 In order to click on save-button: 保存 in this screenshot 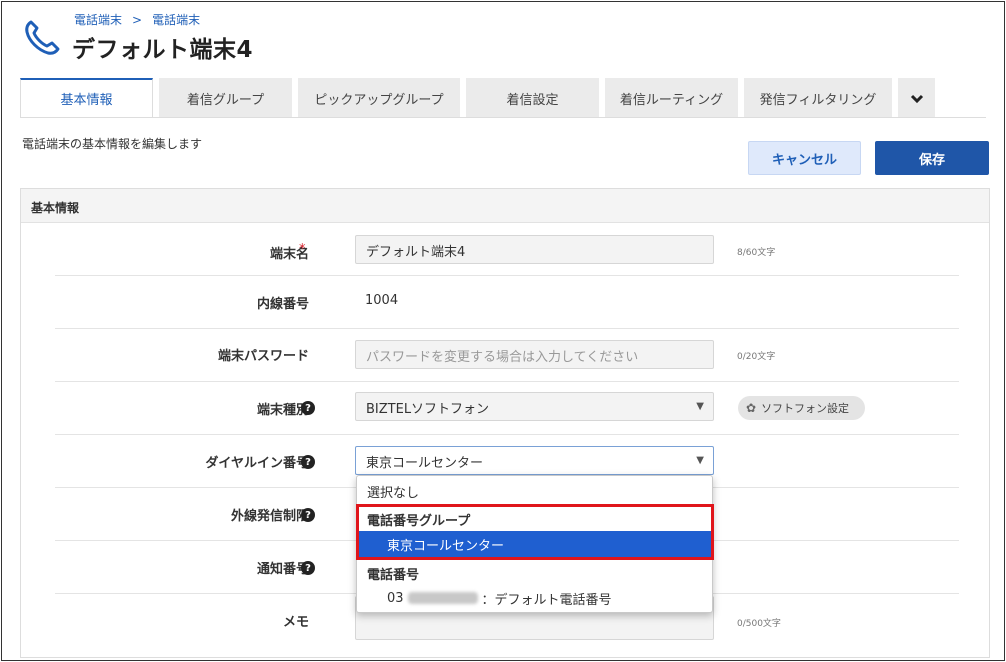, I will do `click(932, 158)`.